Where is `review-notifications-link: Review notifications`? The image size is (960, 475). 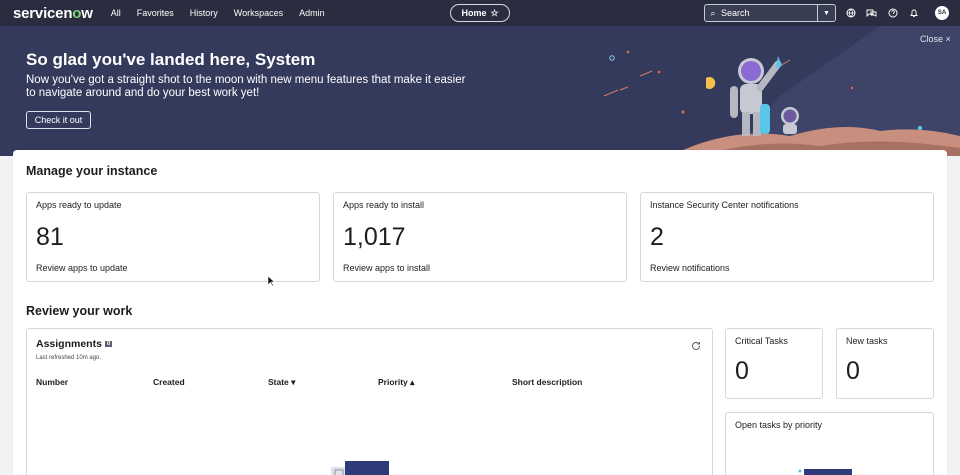
review-notifications-link: Review notifications is located at coordinates (690, 268).